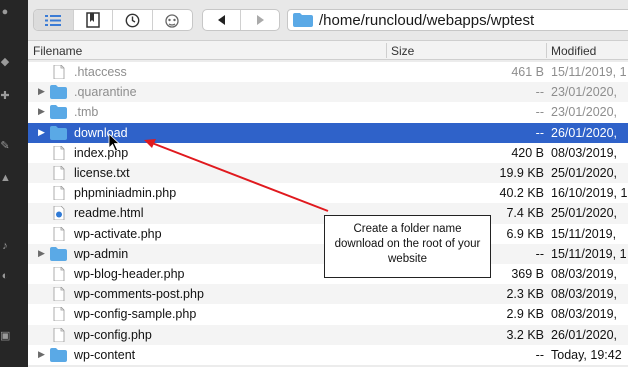 The height and width of the screenshot is (367, 628). What do you see at coordinates (328, 334) in the screenshot?
I see `file-row: wp-config.php 3.2 KB 26/01/2020,` at bounding box center [328, 334].